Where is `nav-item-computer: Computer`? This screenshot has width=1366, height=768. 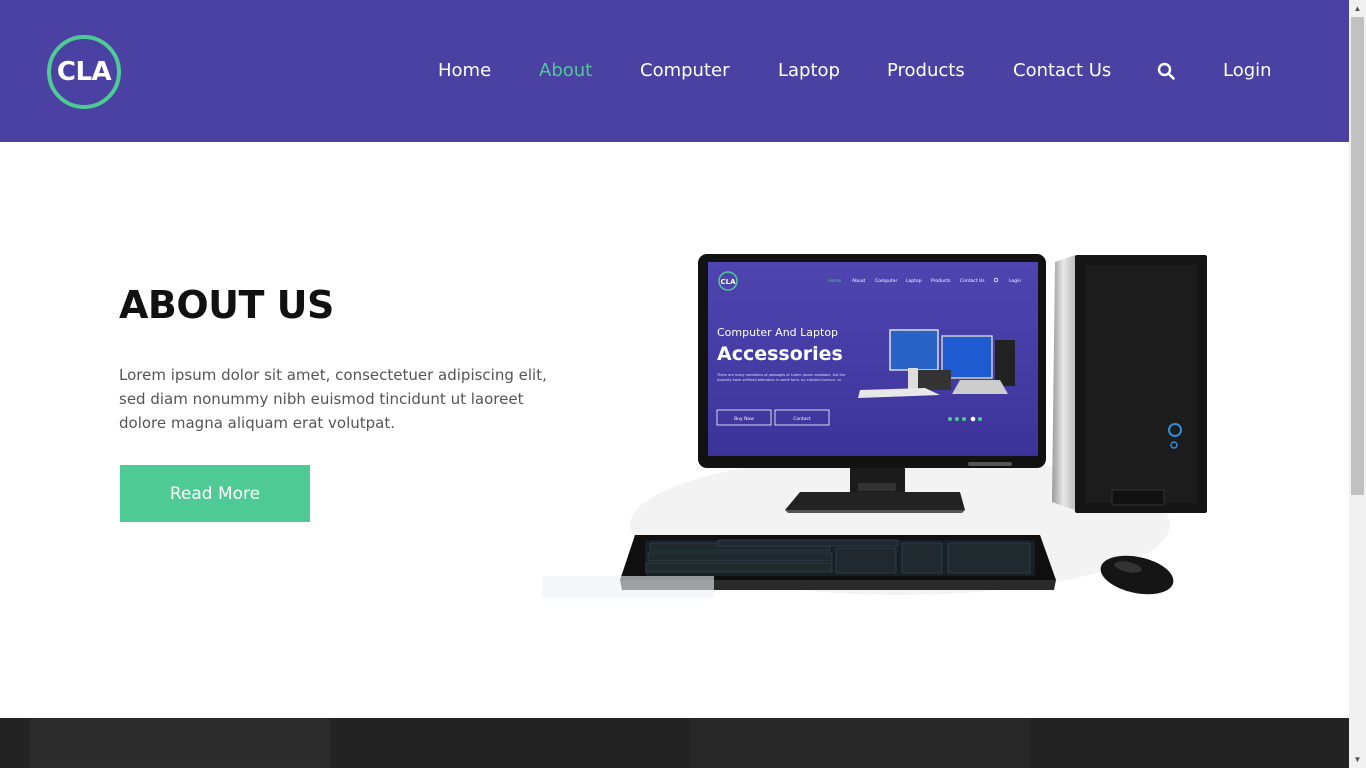
nav-item-computer: Computer is located at coordinates (684, 70).